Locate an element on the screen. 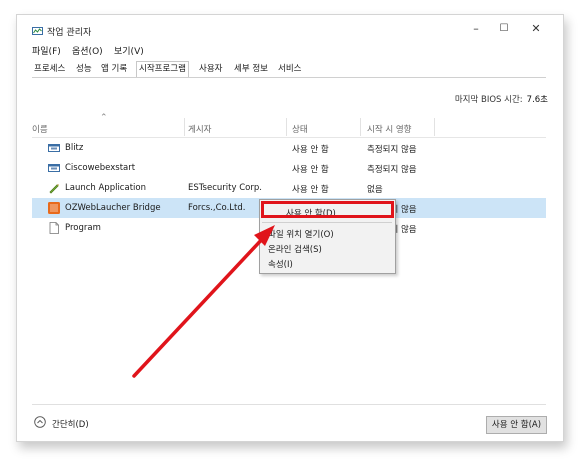  minimize-button: – is located at coordinates (476, 29).